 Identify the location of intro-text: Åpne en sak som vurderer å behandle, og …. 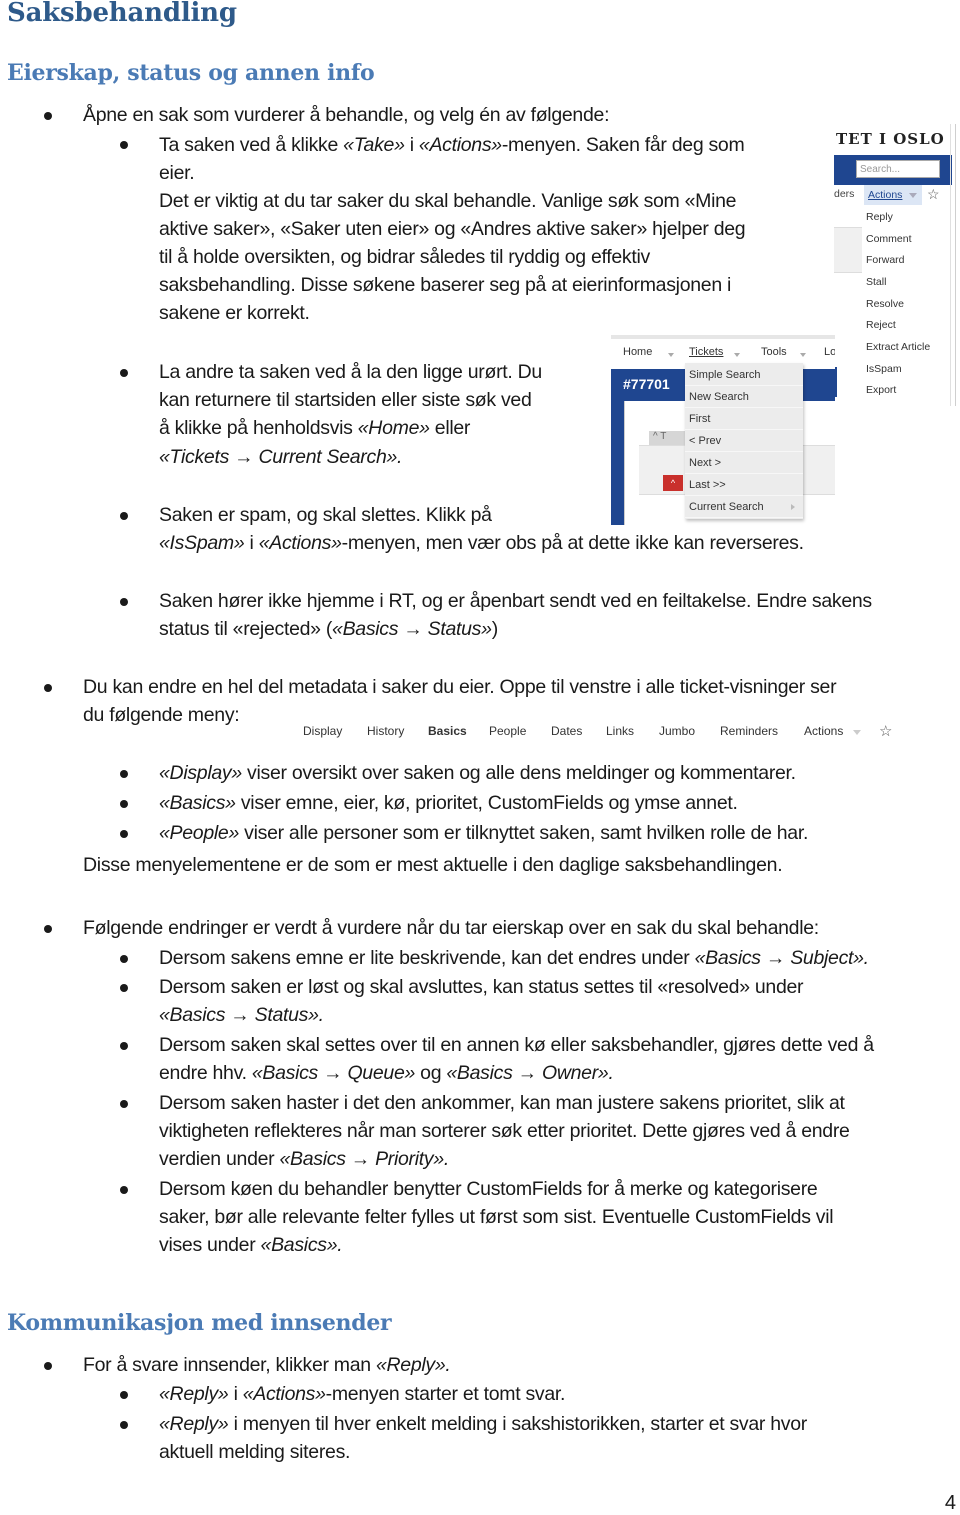
(346, 115).